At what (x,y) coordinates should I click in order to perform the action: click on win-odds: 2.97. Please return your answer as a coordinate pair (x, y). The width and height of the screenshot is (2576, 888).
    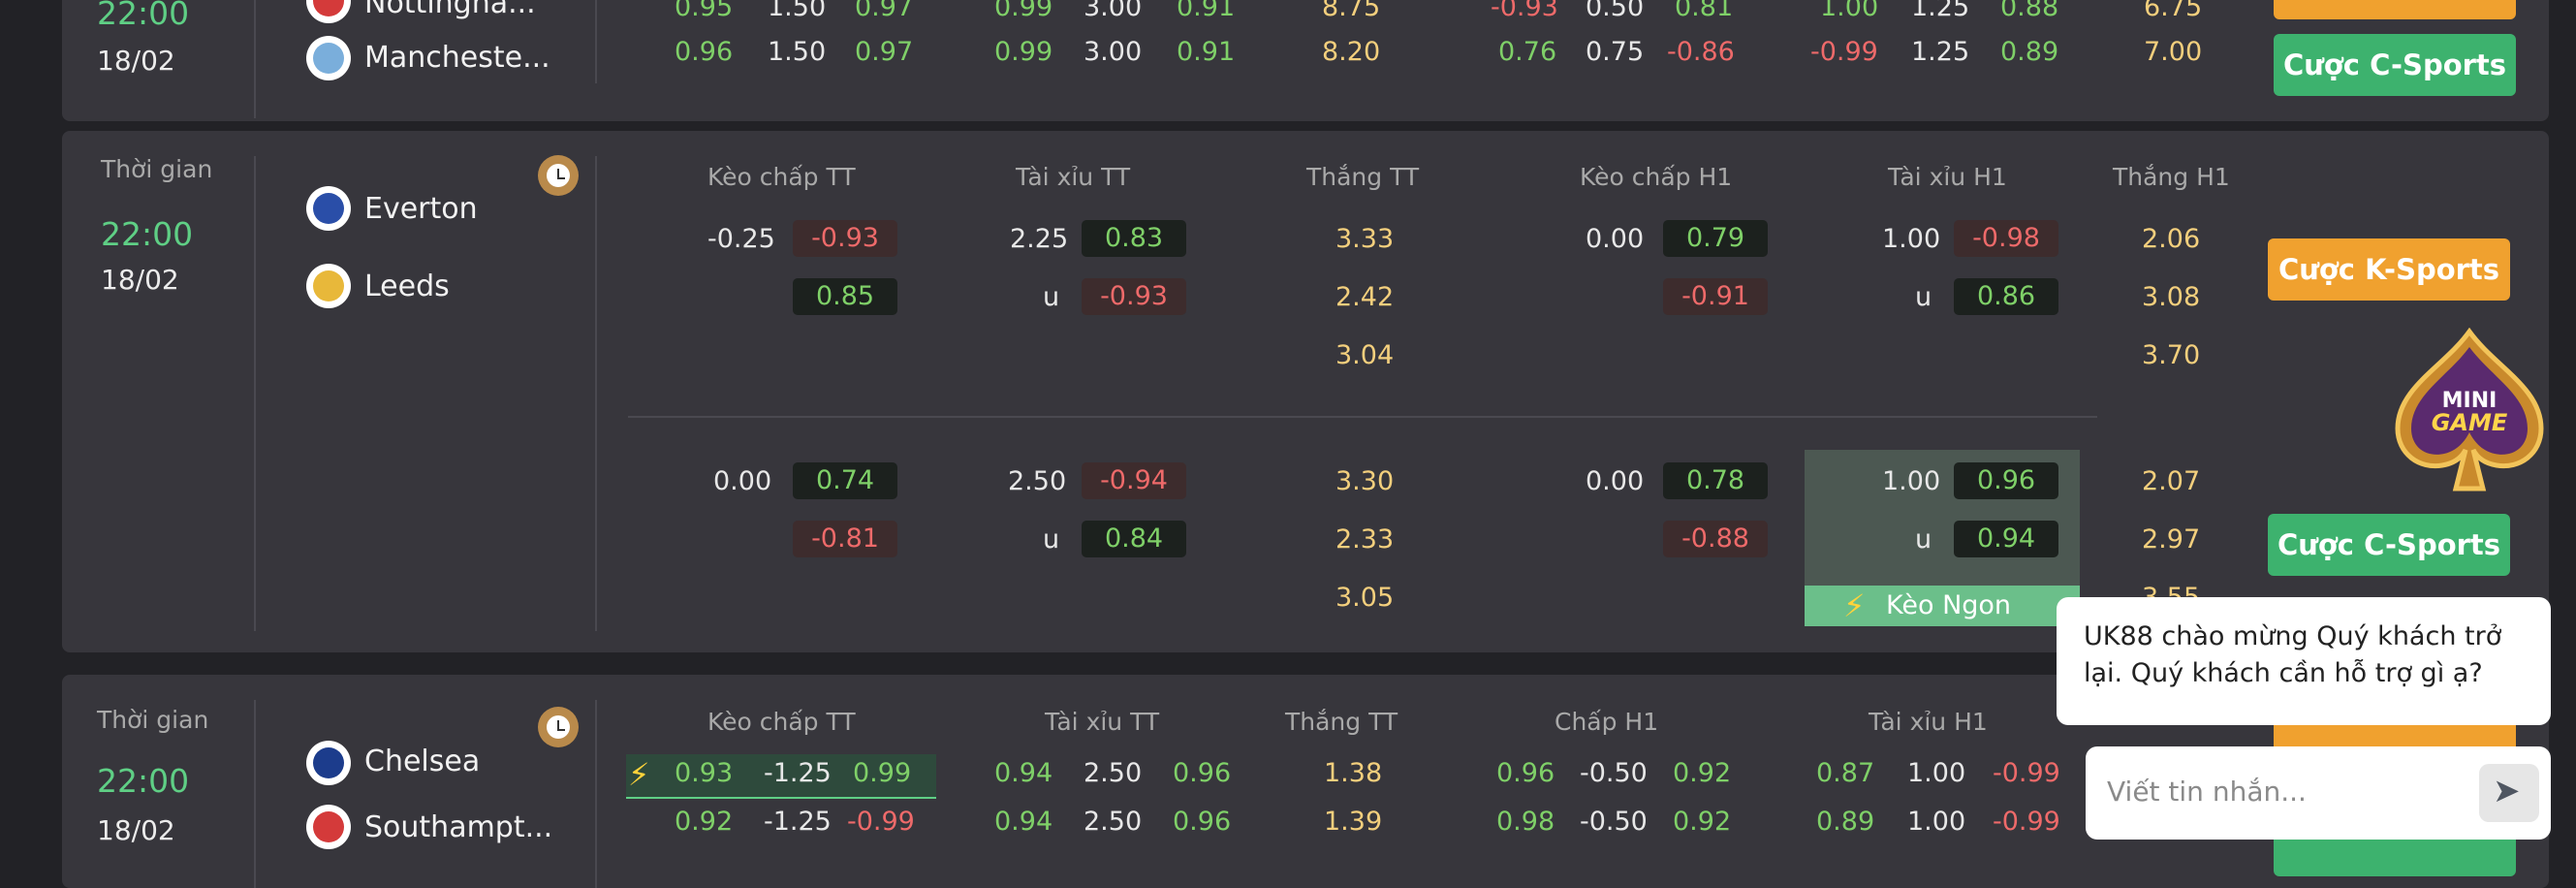
    Looking at the image, I should click on (2171, 539).